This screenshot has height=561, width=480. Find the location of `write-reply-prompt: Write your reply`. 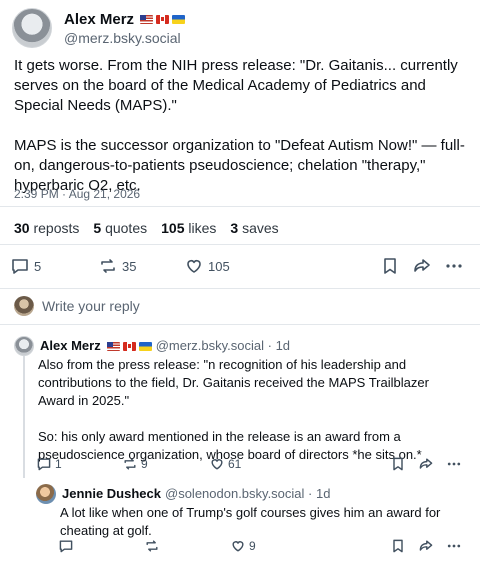

write-reply-prompt: Write your reply is located at coordinates (77, 306).